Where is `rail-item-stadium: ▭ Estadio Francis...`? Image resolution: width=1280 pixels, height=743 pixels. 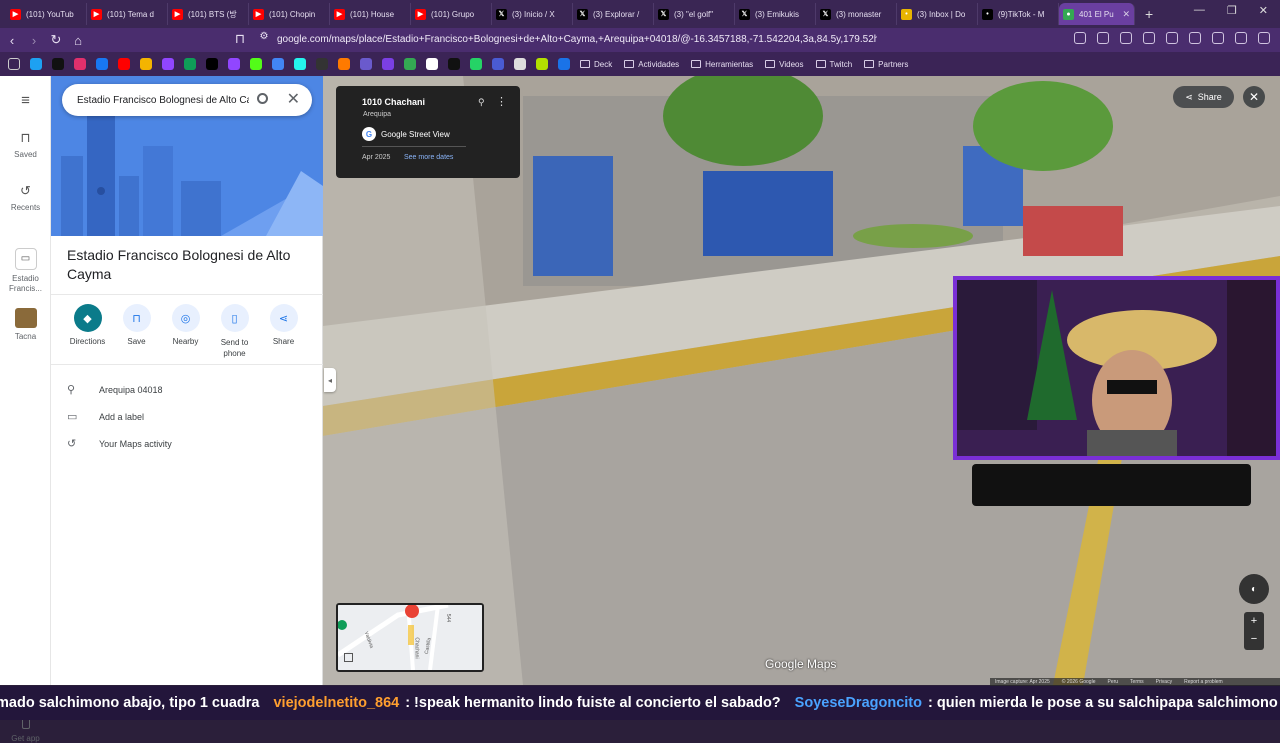 rail-item-stadium: ▭ Estadio Francis... is located at coordinates (25, 271).